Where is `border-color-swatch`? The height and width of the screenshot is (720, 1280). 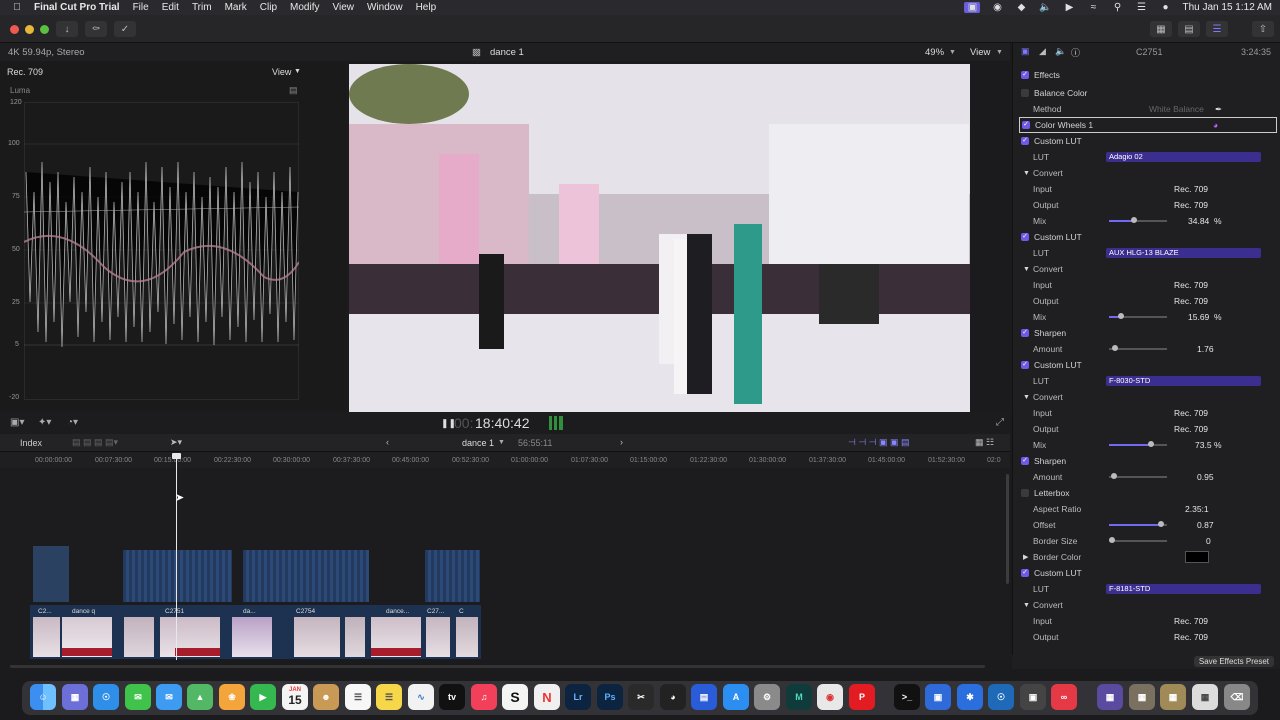
border-color-swatch is located at coordinates (1197, 557).